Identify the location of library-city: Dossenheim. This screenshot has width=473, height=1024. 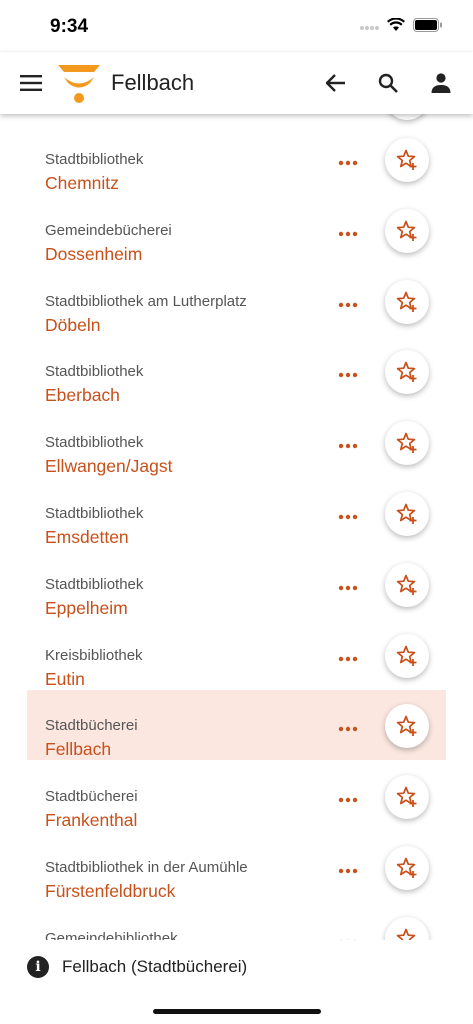
(93, 254).